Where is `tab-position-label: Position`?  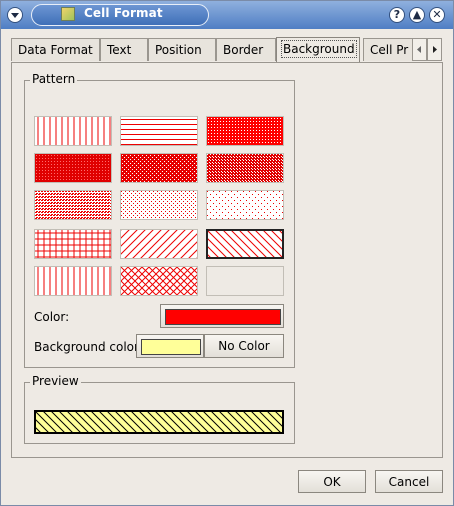
tab-position-label: Position is located at coordinates (178, 50).